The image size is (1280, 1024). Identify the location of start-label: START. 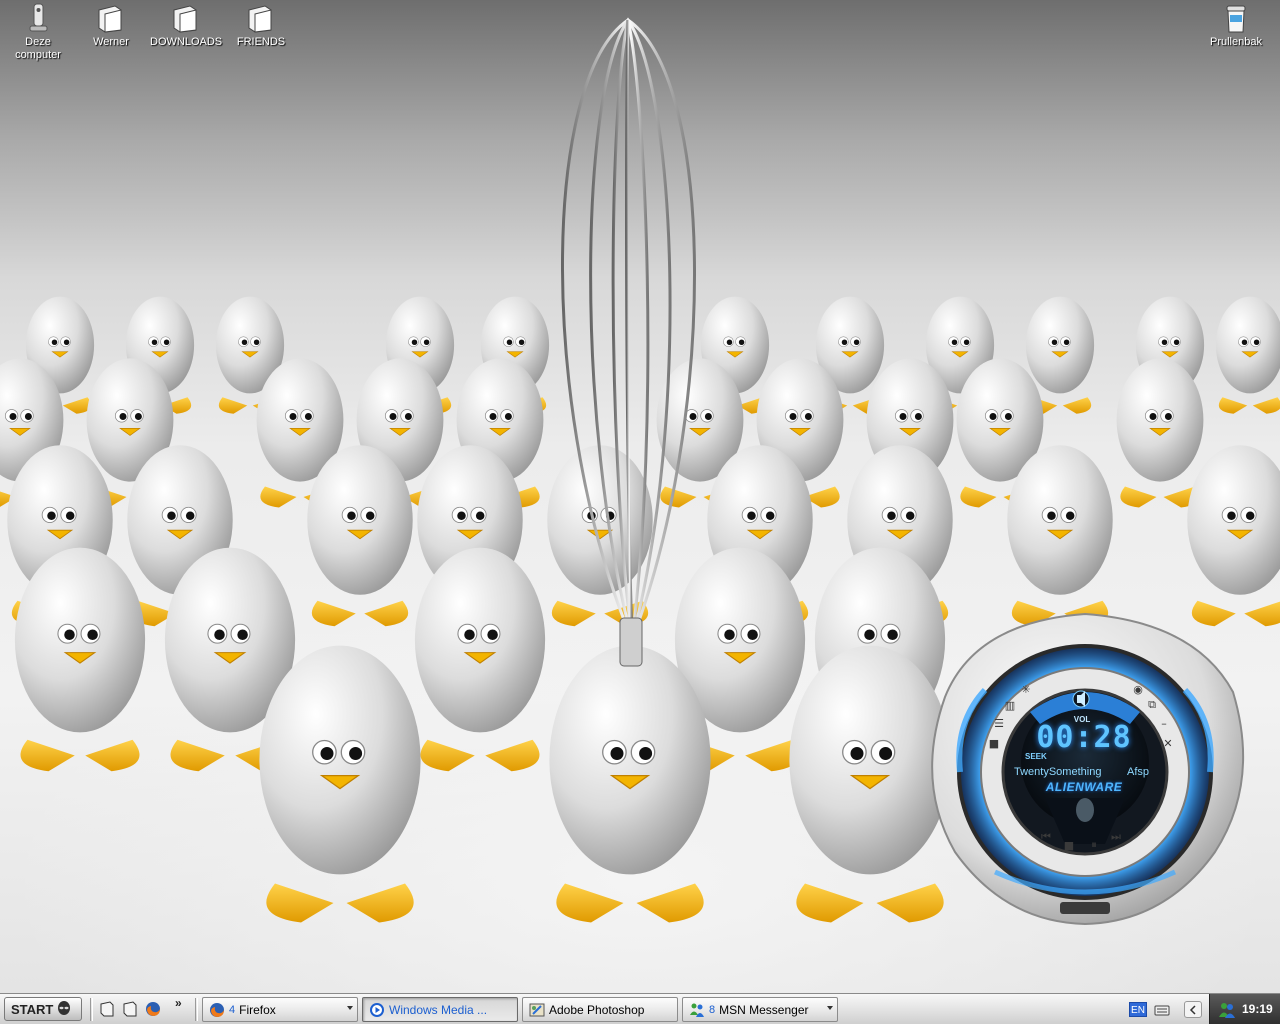
(32, 1009).